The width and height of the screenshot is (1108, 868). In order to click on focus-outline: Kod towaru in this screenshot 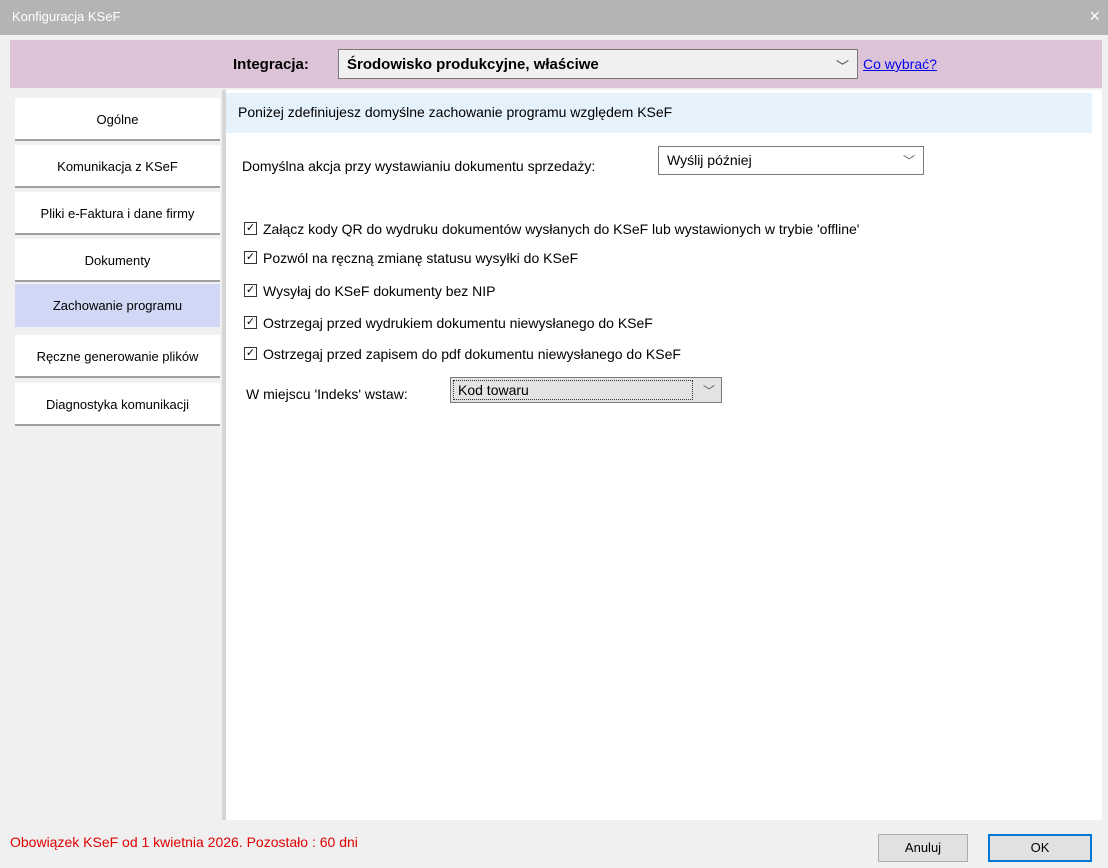, I will do `click(573, 390)`.